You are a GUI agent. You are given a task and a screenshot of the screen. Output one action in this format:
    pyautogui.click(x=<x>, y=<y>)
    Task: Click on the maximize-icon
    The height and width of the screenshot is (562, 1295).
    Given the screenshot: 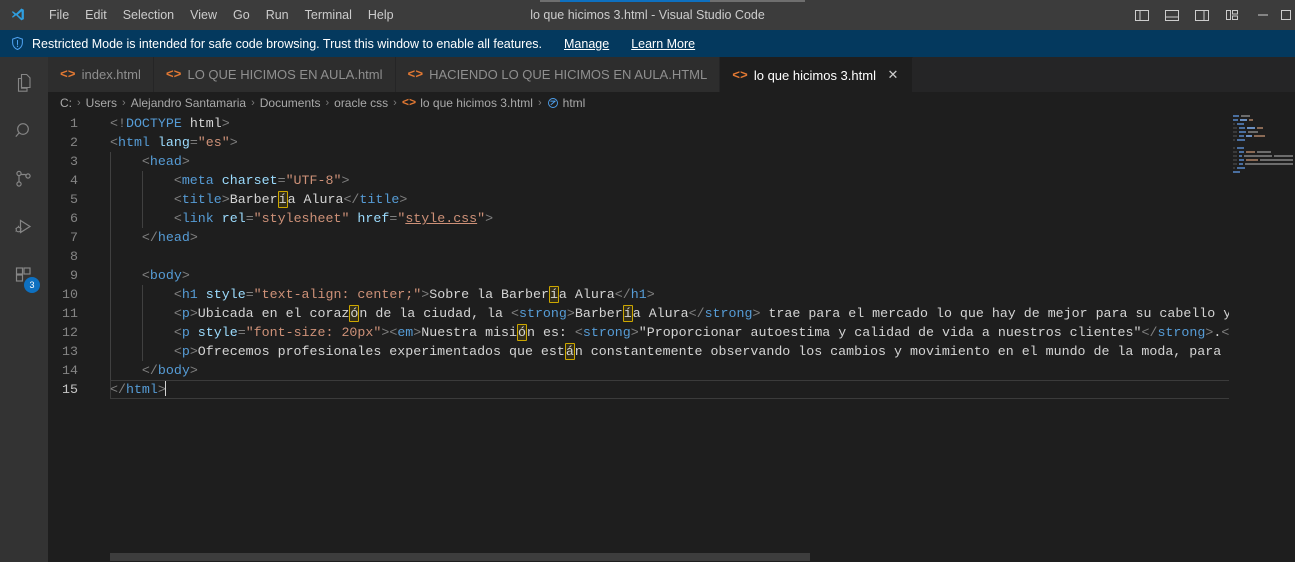 What is the action you would take?
    pyautogui.click(x=1287, y=15)
    